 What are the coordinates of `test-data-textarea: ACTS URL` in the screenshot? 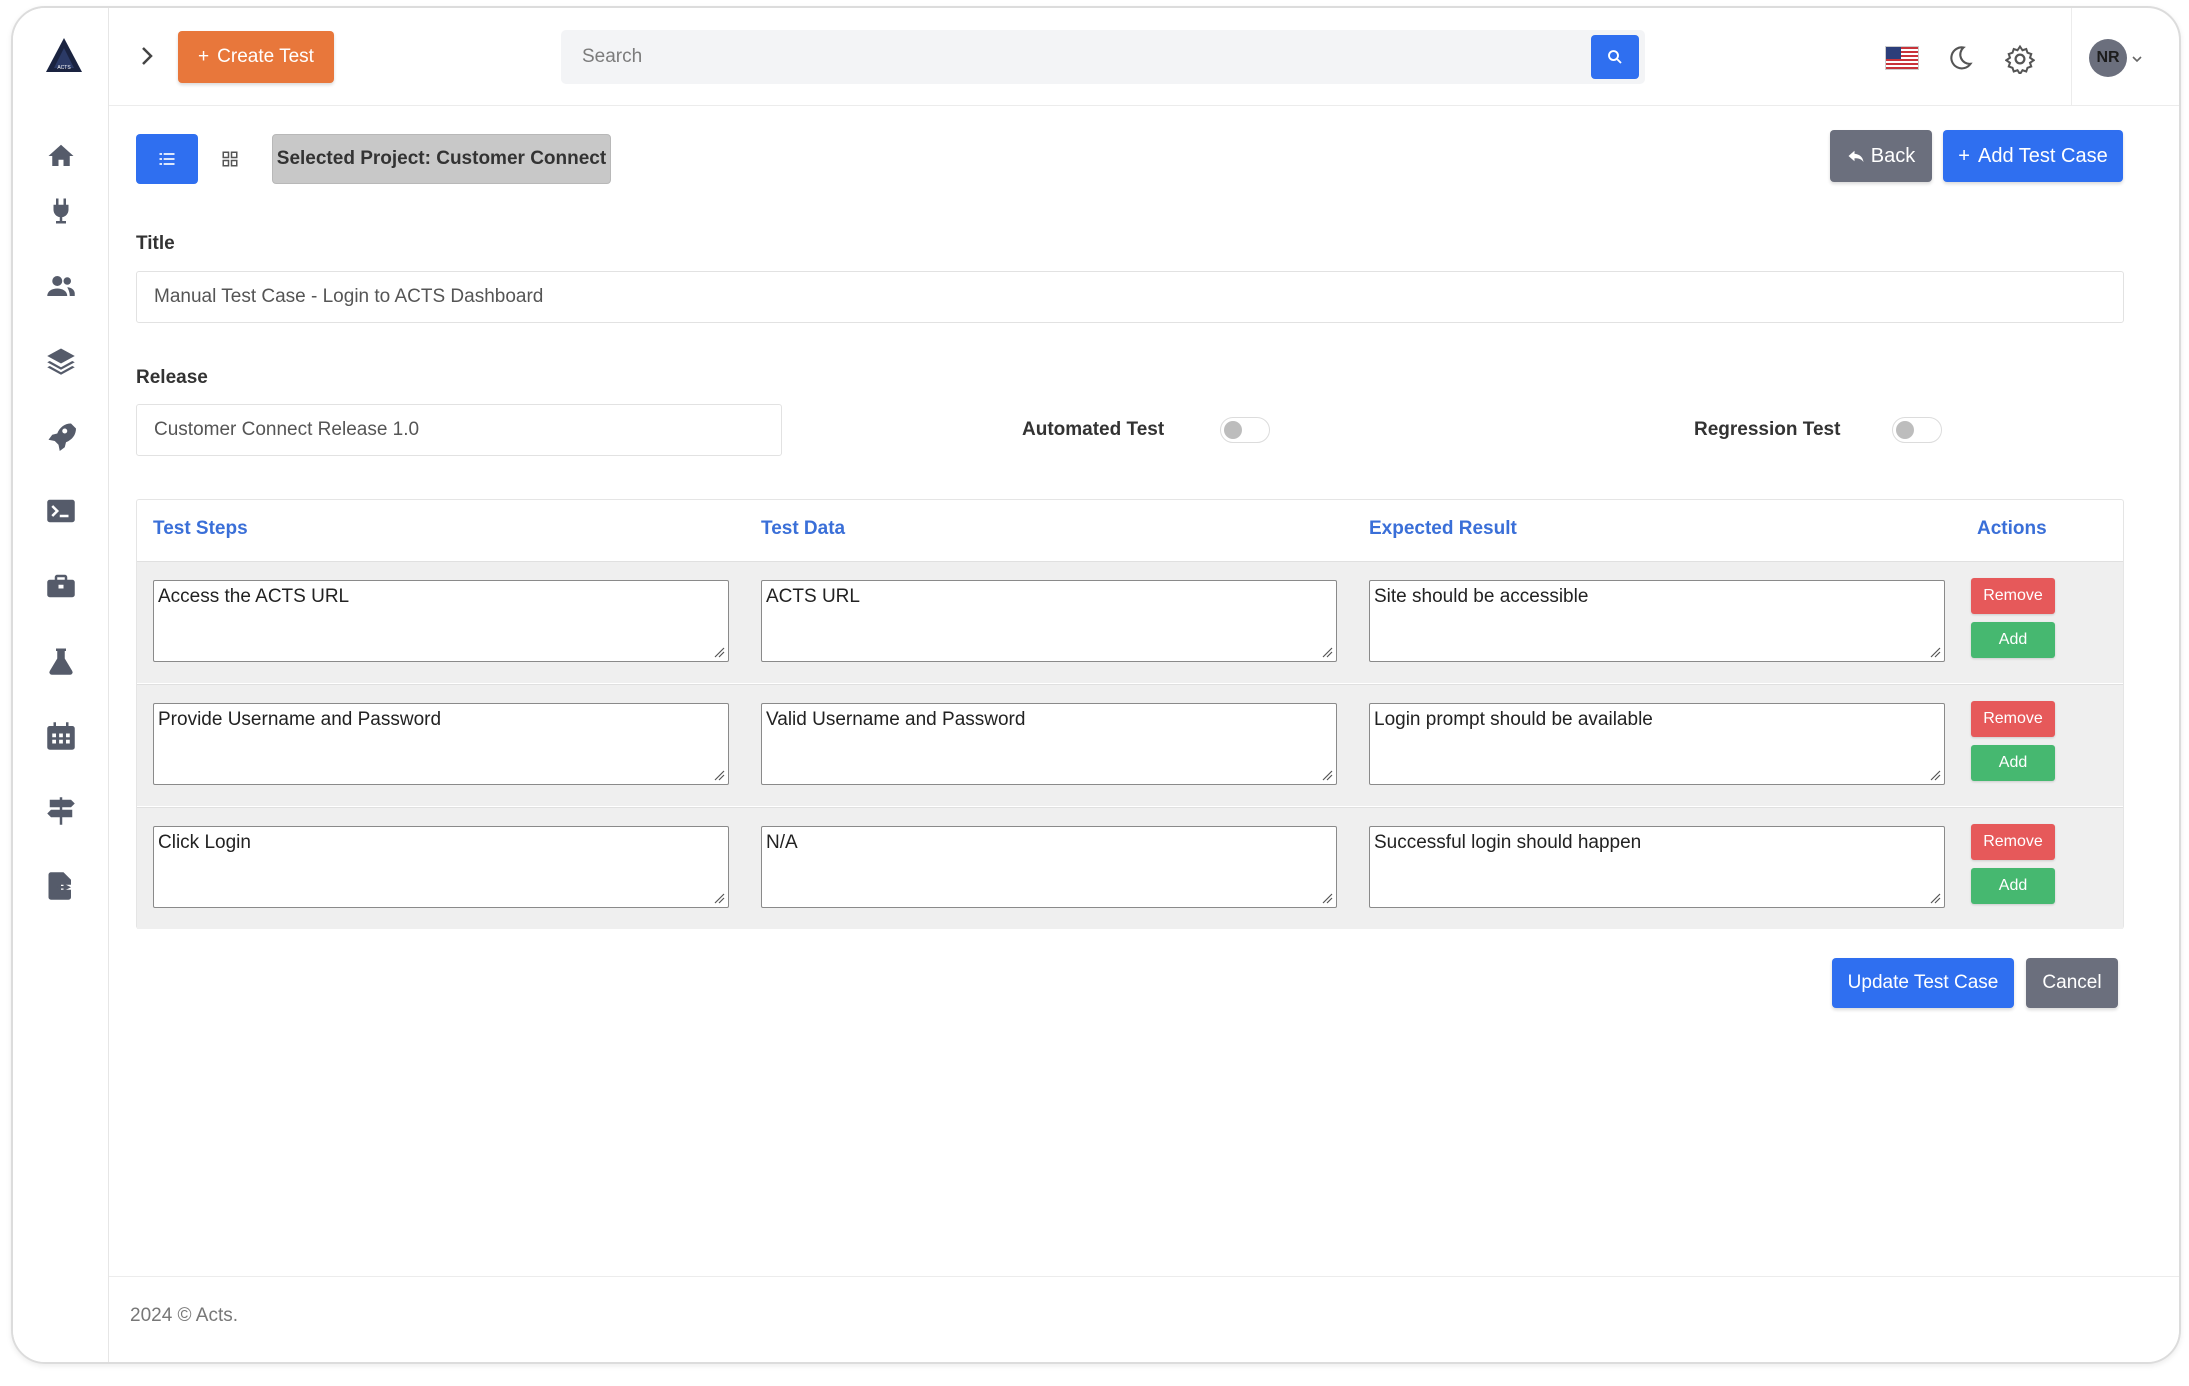 It's located at (1049, 621).